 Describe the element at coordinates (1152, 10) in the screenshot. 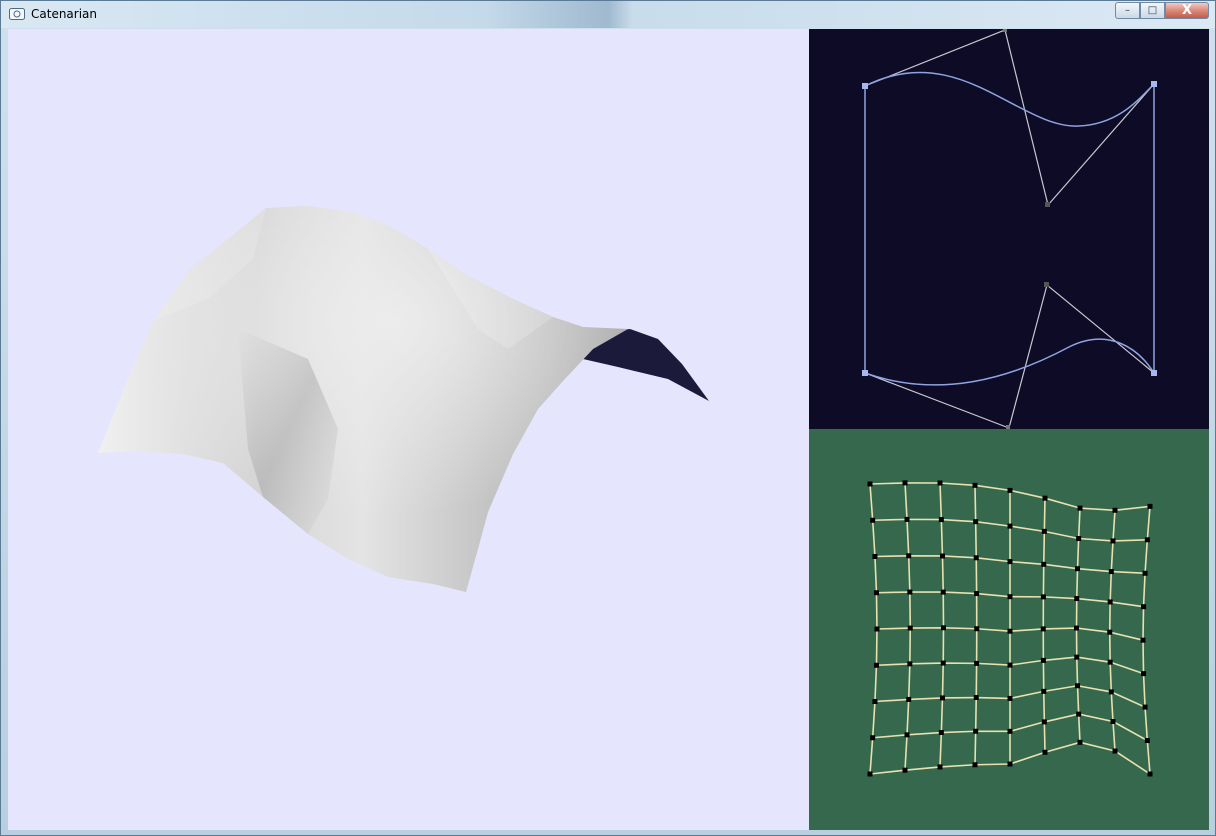

I see `maximize-button: □` at that location.